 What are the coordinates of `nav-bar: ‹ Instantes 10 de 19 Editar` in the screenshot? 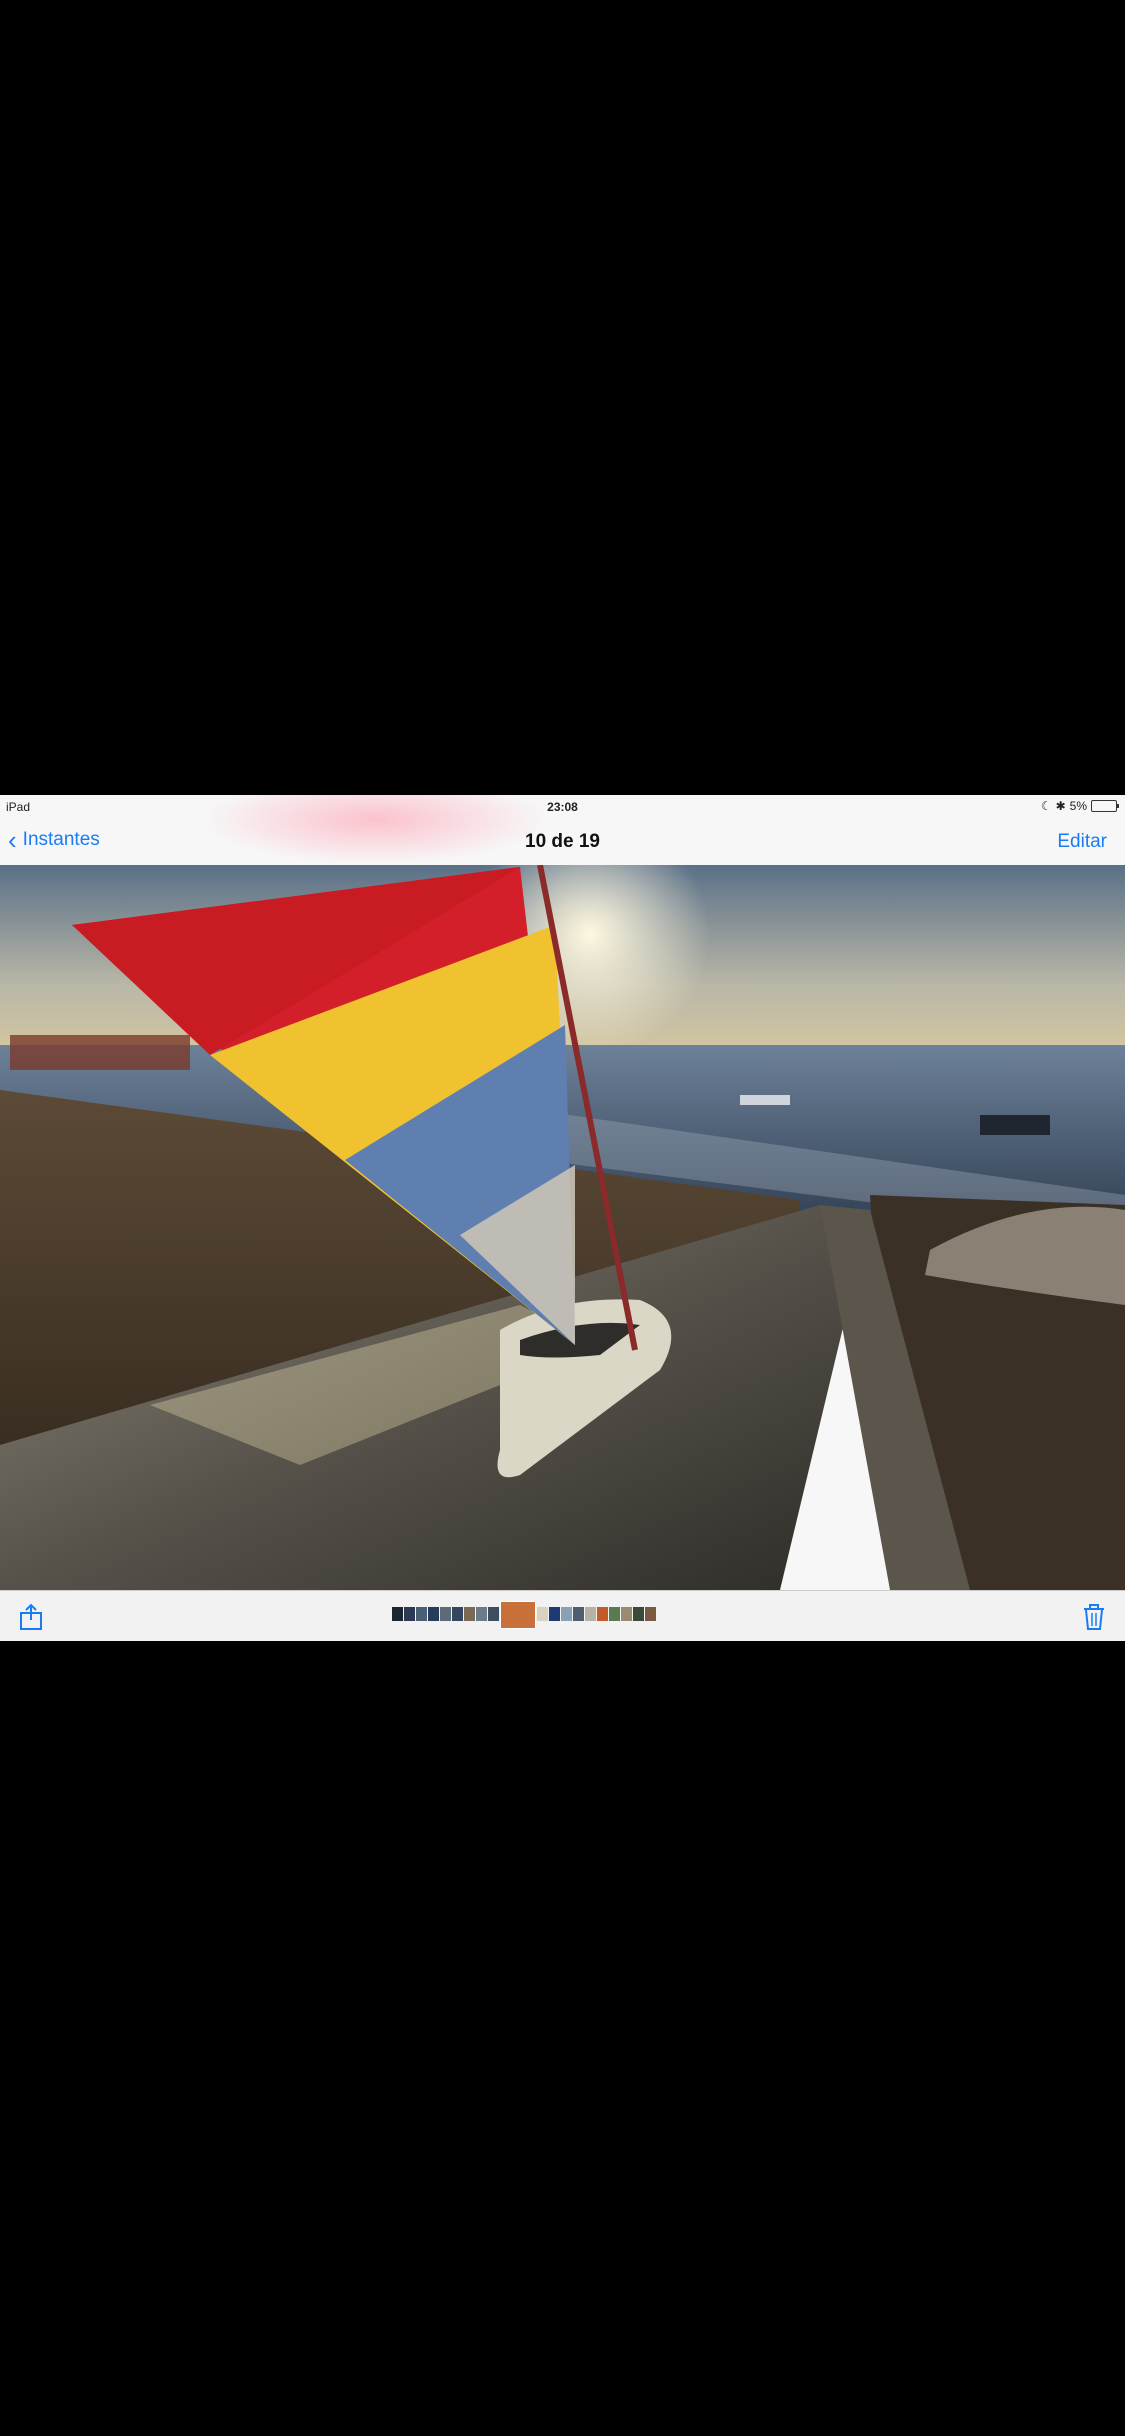 It's located at (562, 842).